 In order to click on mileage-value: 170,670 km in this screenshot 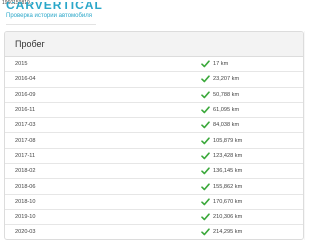, I will do `click(228, 201)`.